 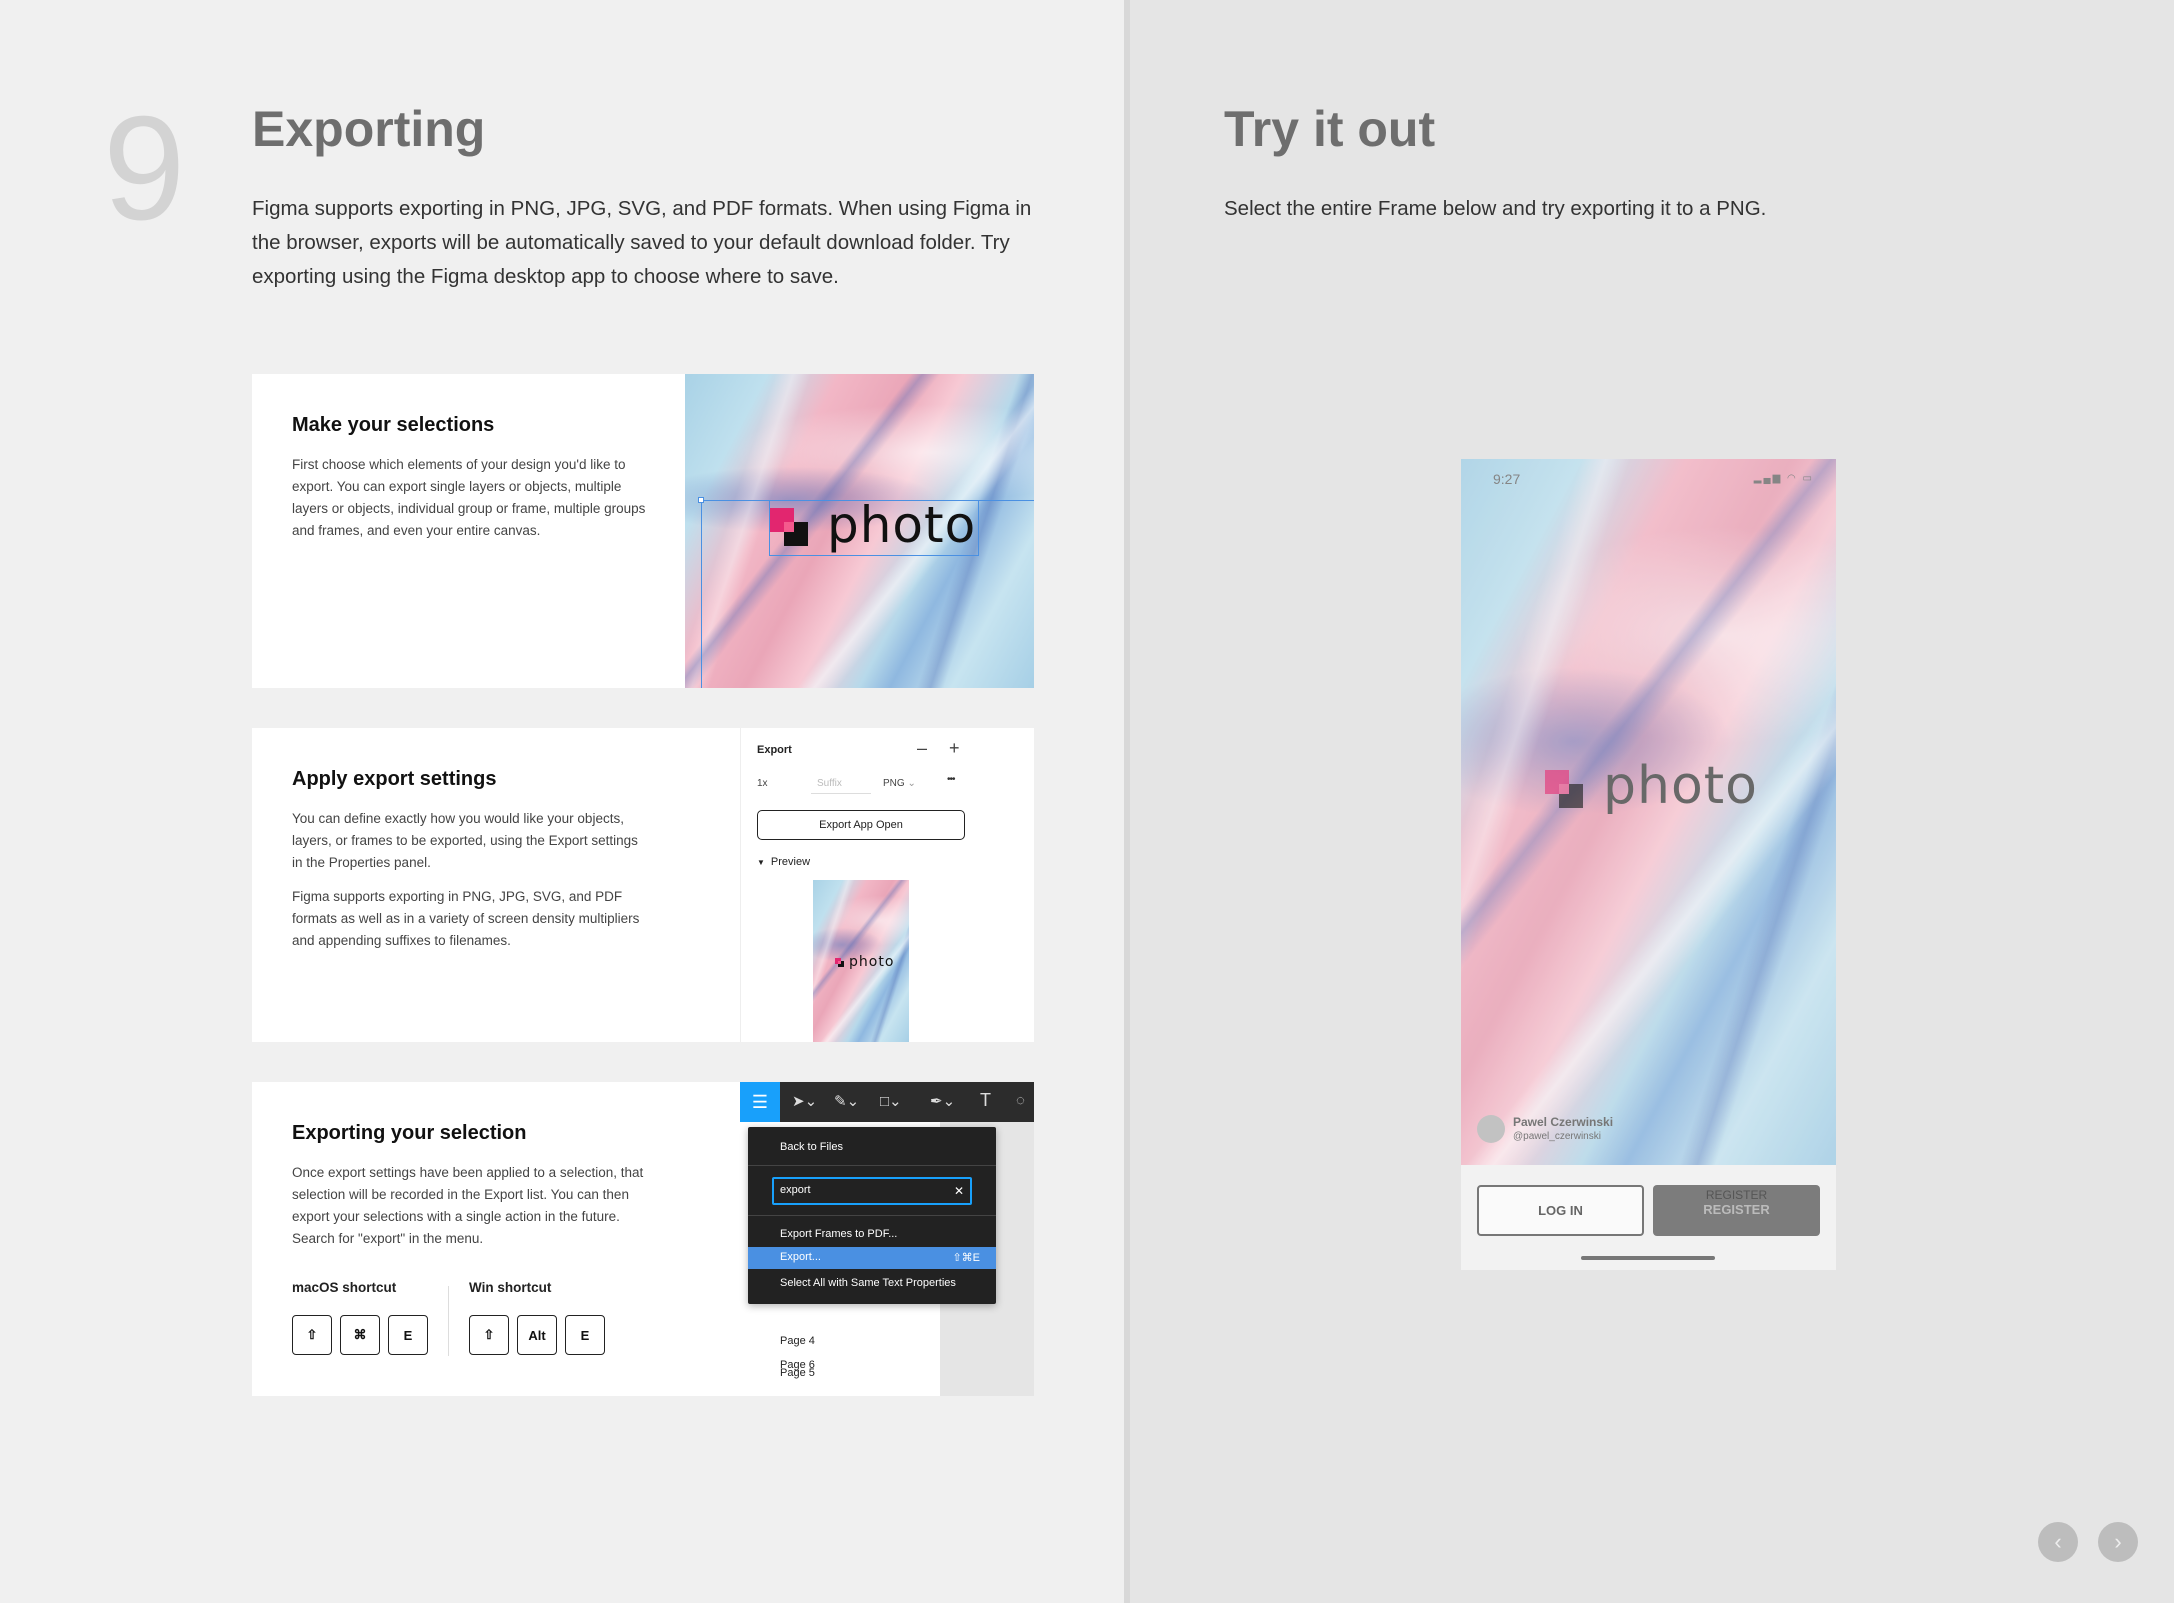 I want to click on selection-handle, so click(x=701, y=500).